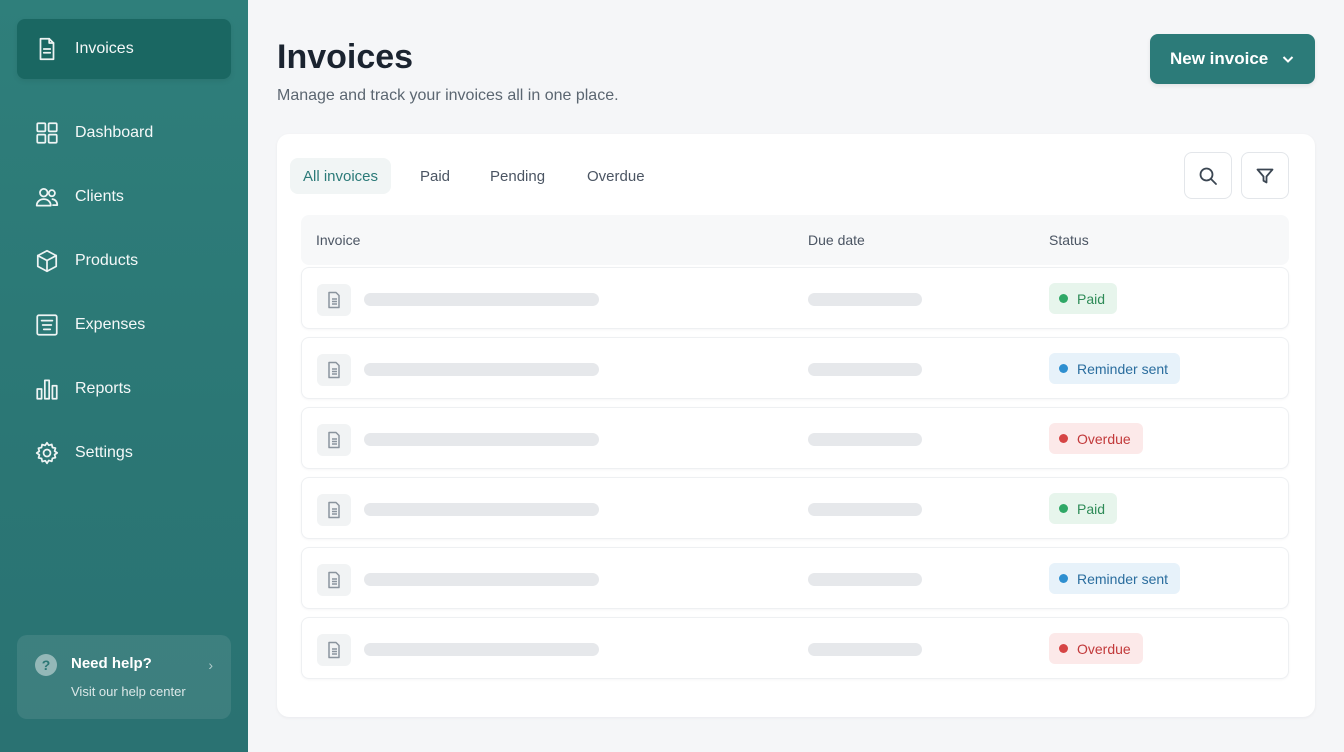 The width and height of the screenshot is (1344, 752). I want to click on chevron-down-icon, so click(1288, 58).